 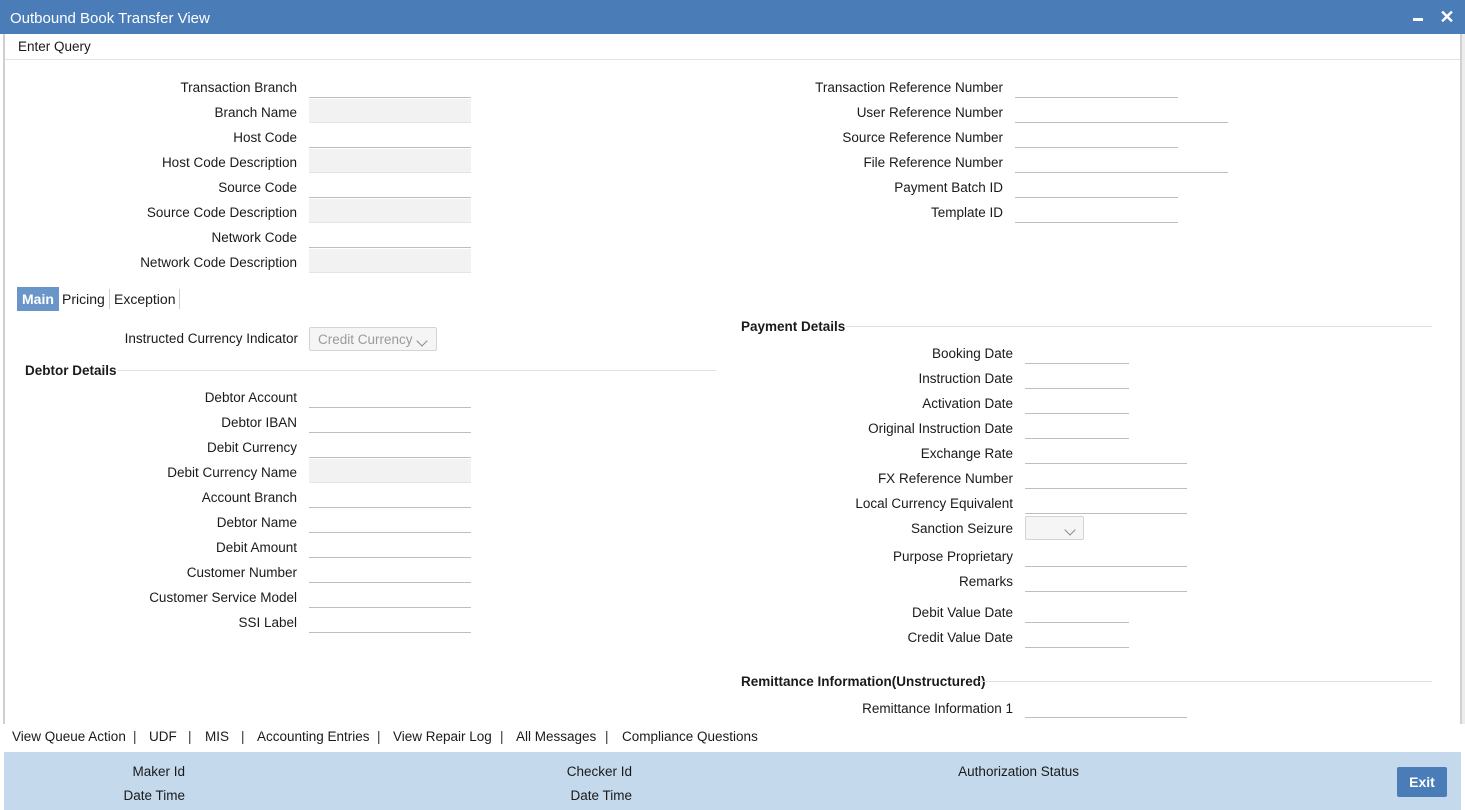 What do you see at coordinates (390, 186) in the screenshot?
I see `source-code-field` at bounding box center [390, 186].